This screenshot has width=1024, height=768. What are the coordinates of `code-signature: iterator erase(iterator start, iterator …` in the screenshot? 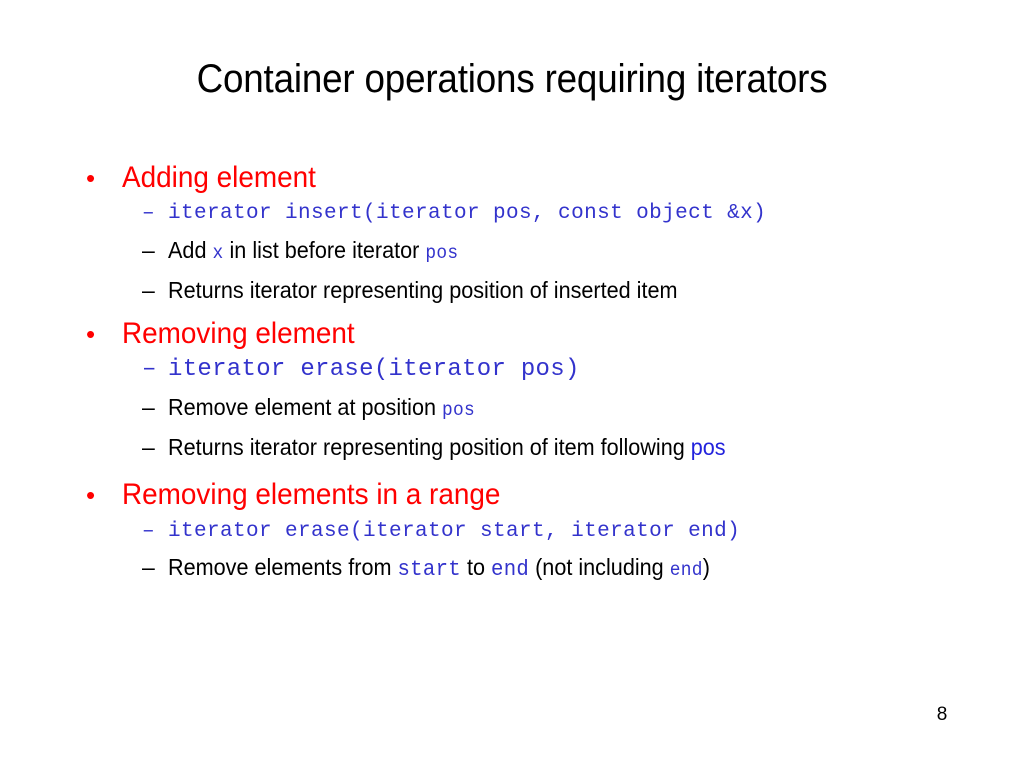 It's located at (454, 531).